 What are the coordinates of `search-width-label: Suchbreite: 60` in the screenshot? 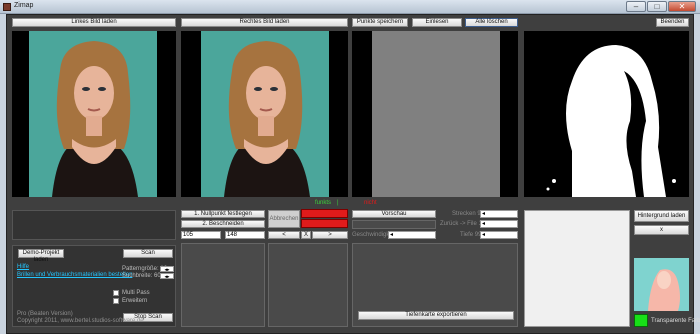 It's located at (141, 276).